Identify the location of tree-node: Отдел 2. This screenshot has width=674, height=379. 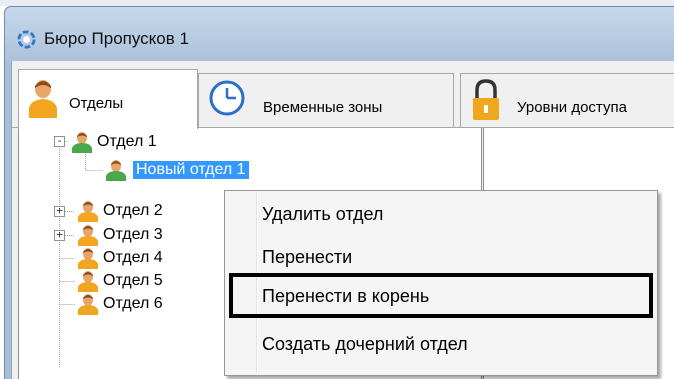
(120, 211).